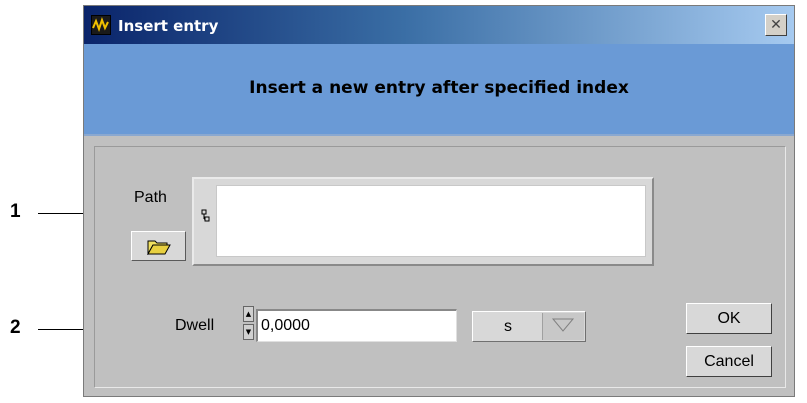 This screenshot has height=403, width=807. What do you see at coordinates (15, 327) in the screenshot?
I see `callout-2: 2` at bounding box center [15, 327].